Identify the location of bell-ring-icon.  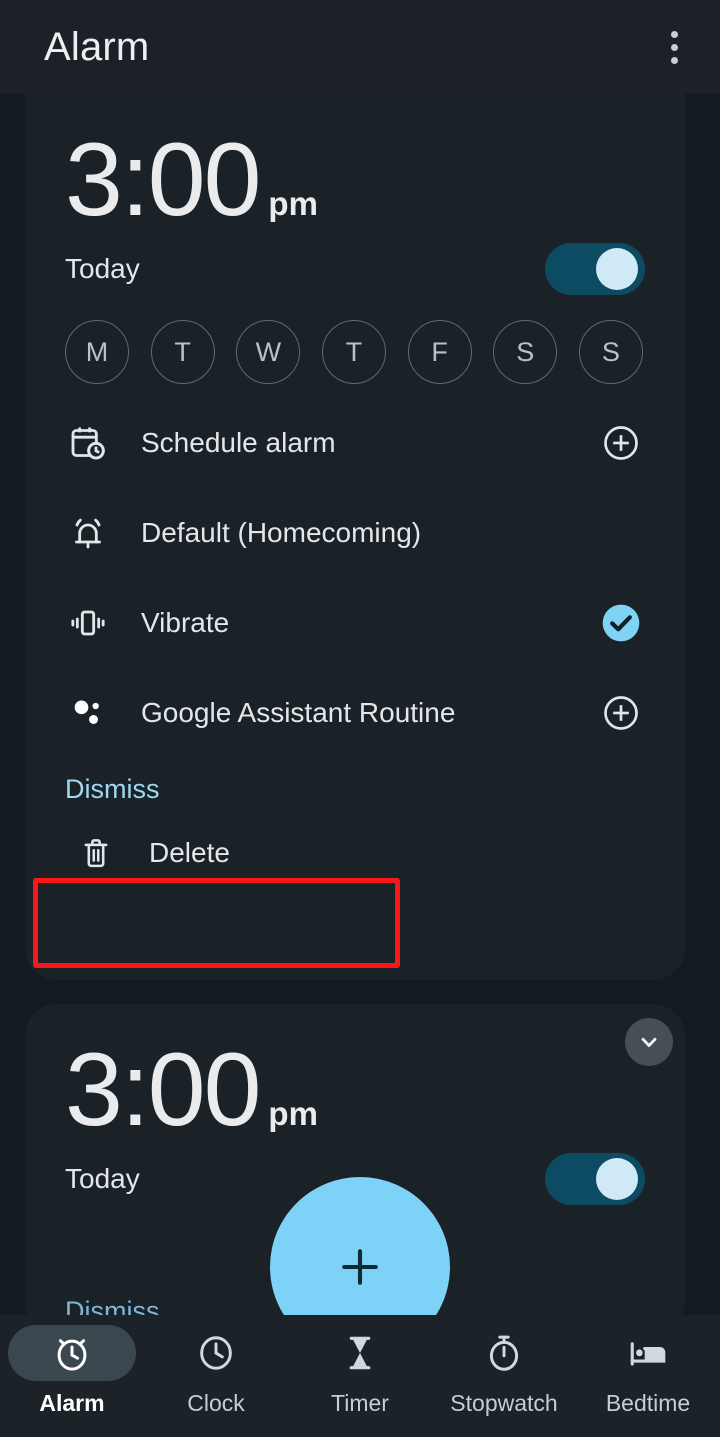
(88, 533).